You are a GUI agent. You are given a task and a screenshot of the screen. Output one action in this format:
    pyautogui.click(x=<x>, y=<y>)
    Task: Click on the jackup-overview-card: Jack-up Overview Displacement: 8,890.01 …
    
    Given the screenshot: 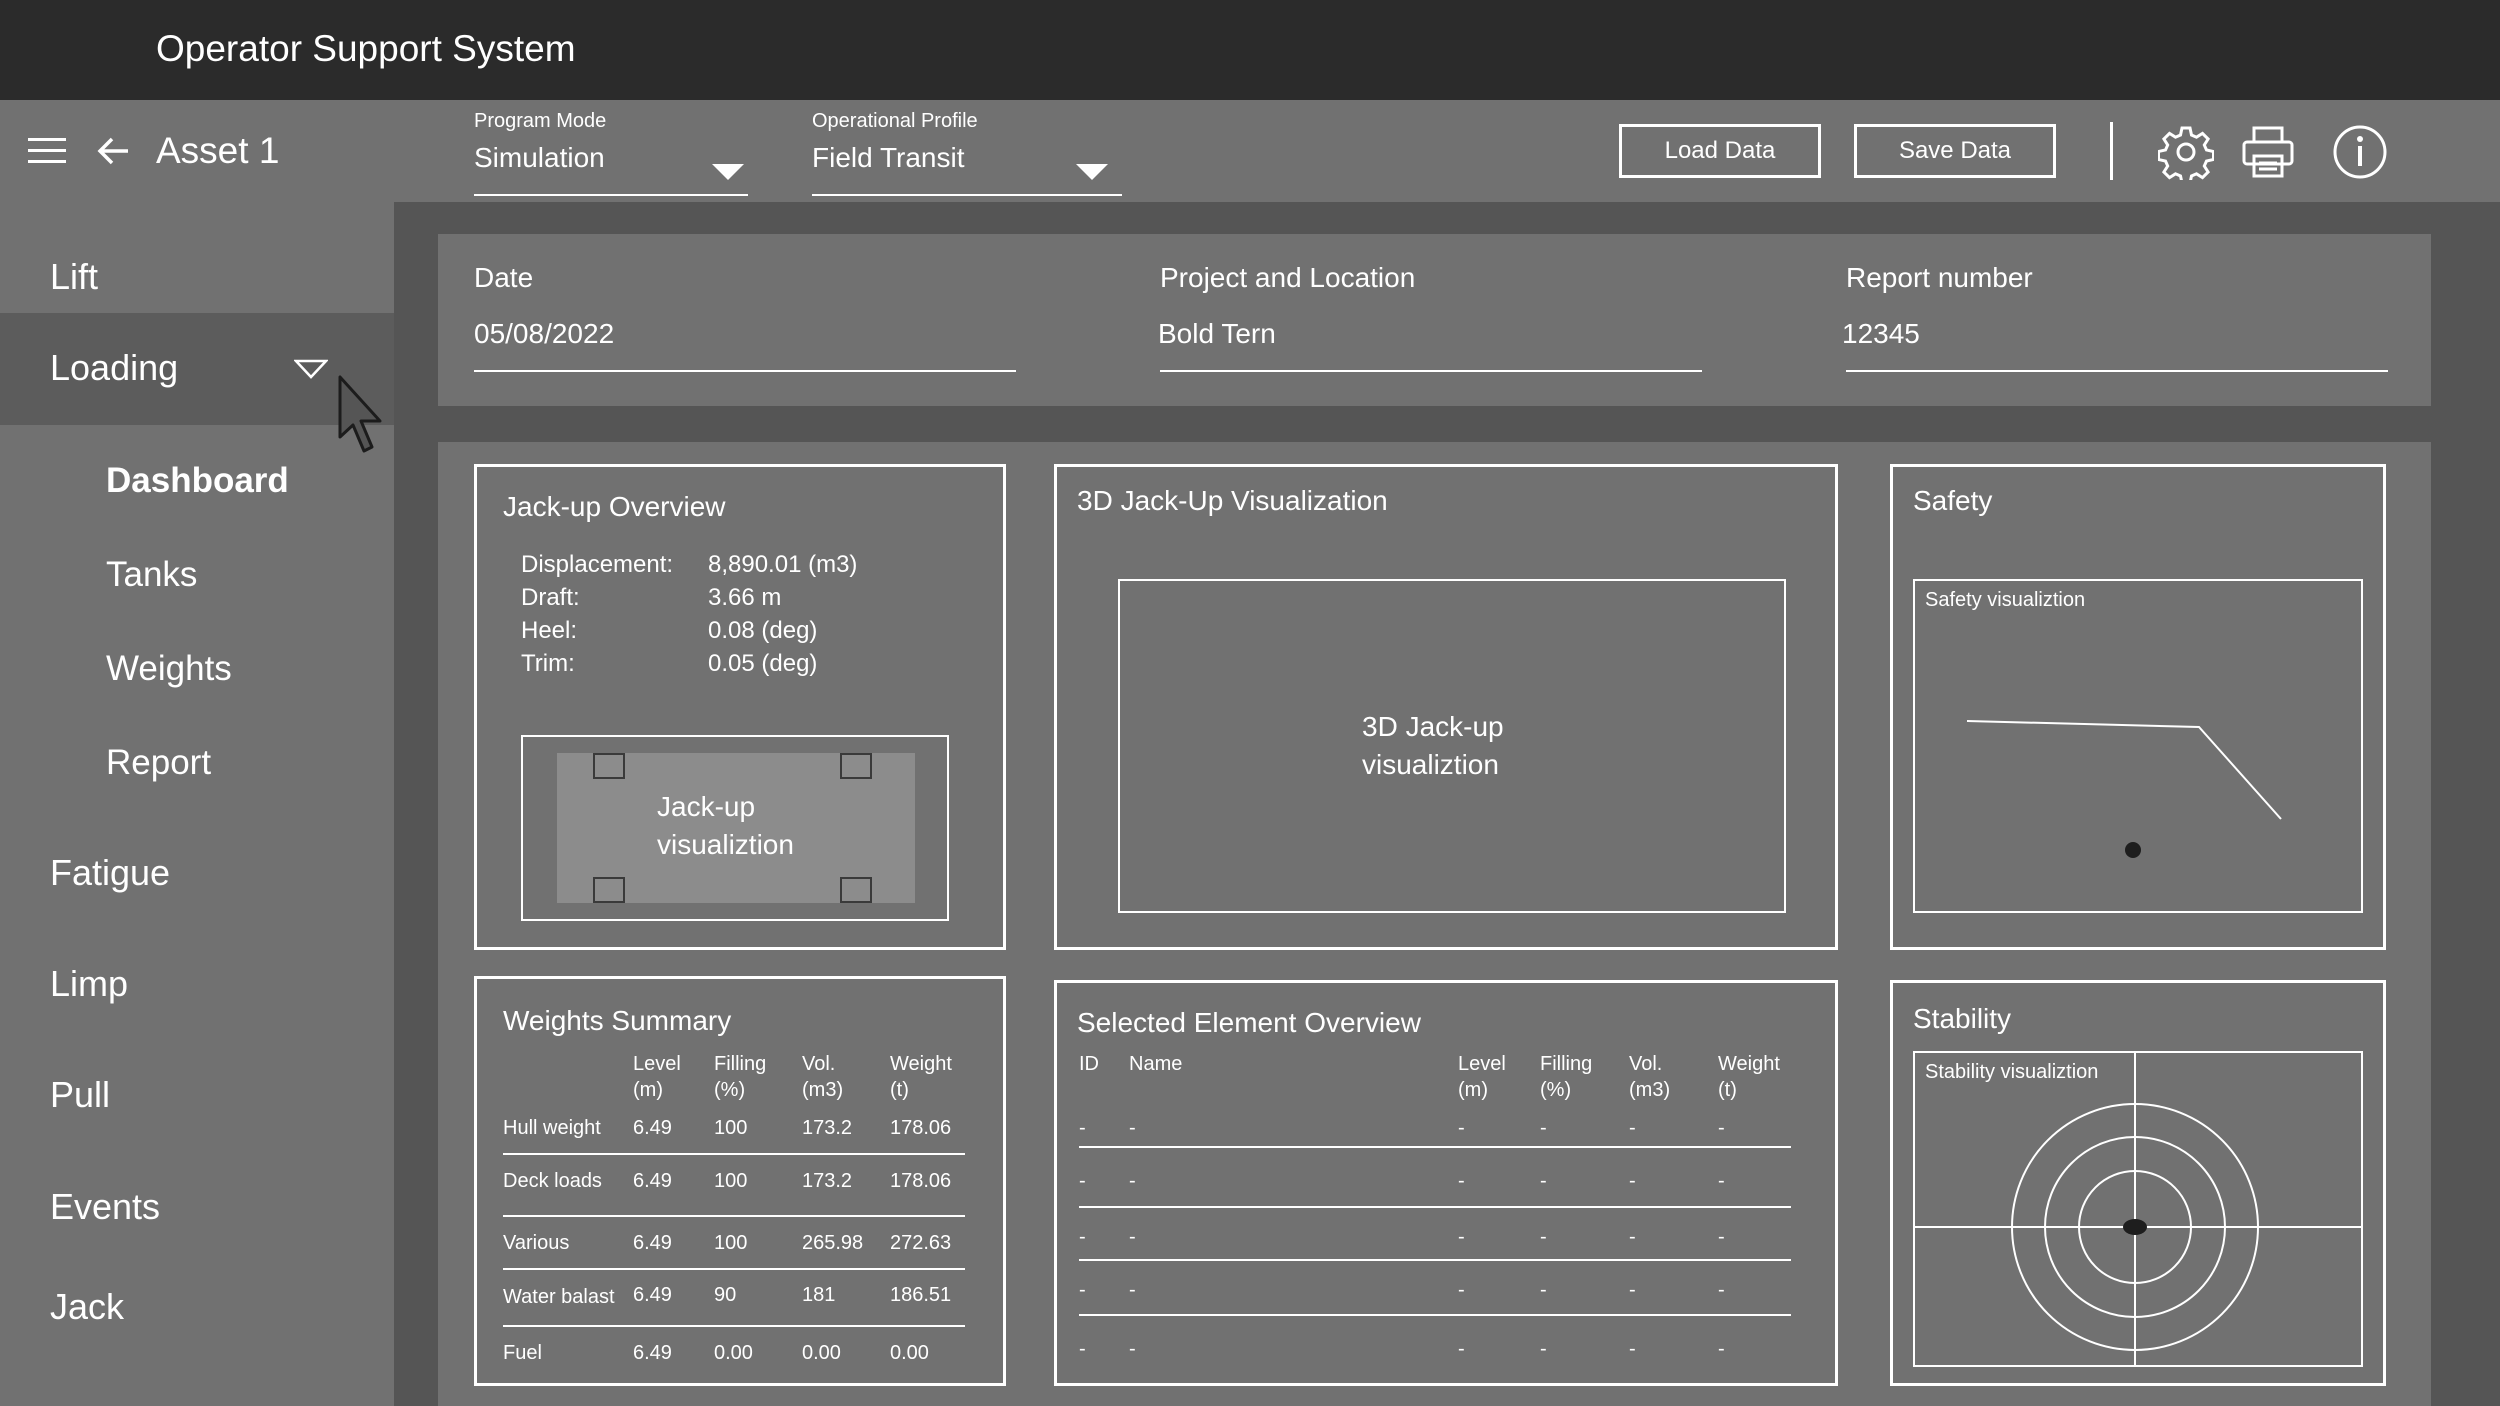 What is the action you would take?
    pyautogui.click(x=740, y=707)
    